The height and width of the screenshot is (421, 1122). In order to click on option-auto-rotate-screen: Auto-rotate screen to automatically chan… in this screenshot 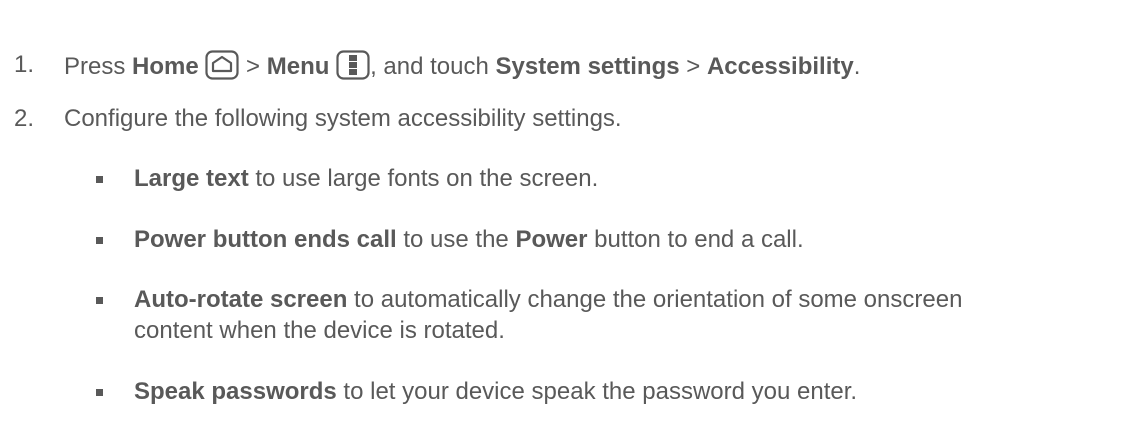, I will do `click(561, 300)`.